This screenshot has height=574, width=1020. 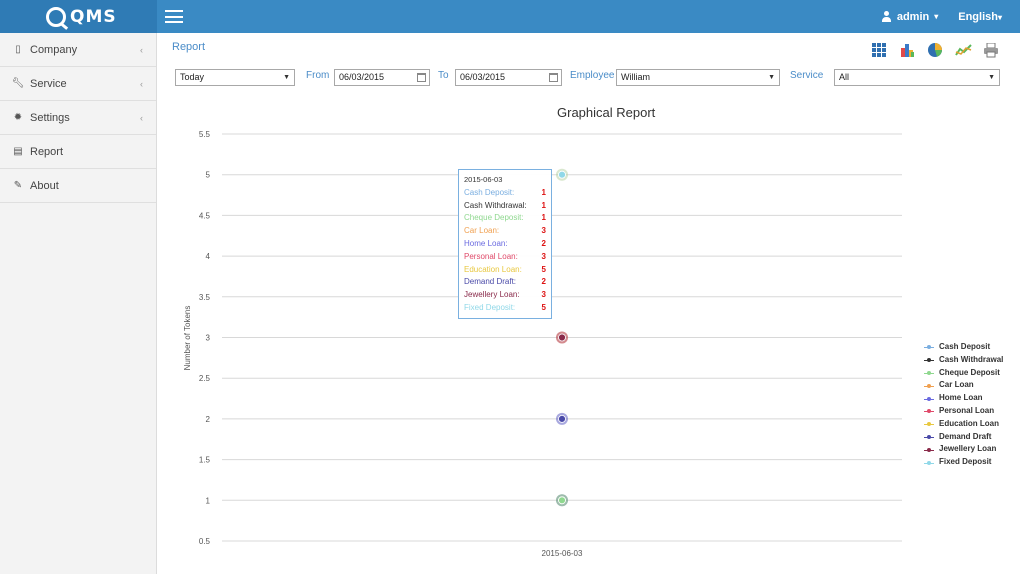 I want to click on legend-label: Jewellery Loan, so click(x=968, y=449).